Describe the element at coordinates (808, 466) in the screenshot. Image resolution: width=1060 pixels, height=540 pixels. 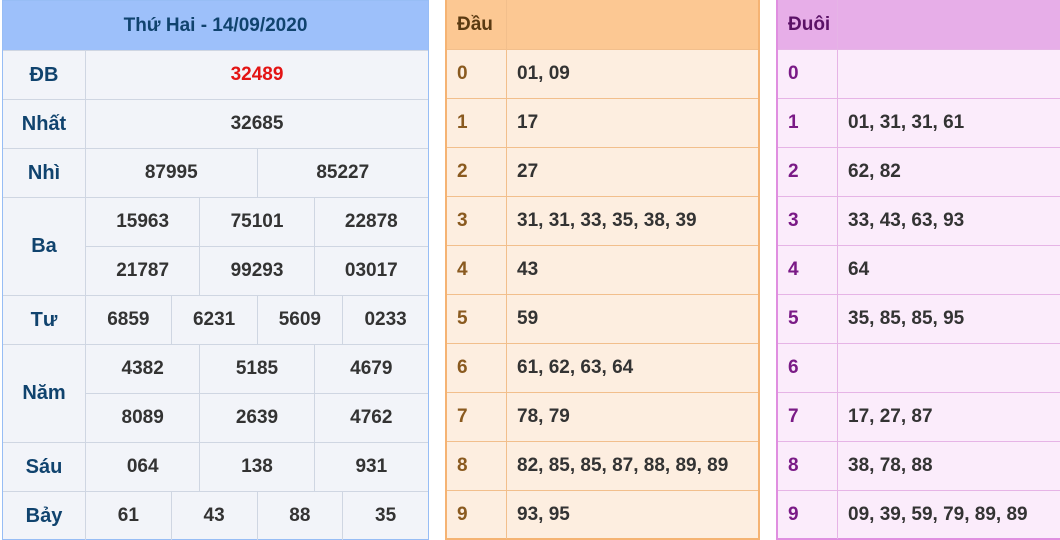
I see `duoi-digit: 8` at that location.